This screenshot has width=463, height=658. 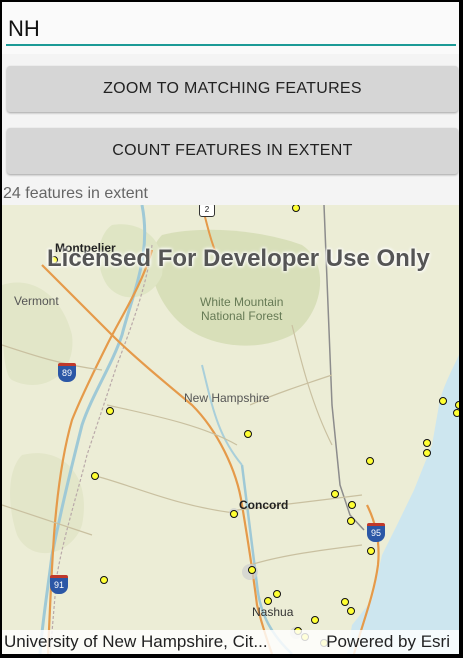 I want to click on map-label-new-hampshire: New Hampshire, so click(x=227, y=398).